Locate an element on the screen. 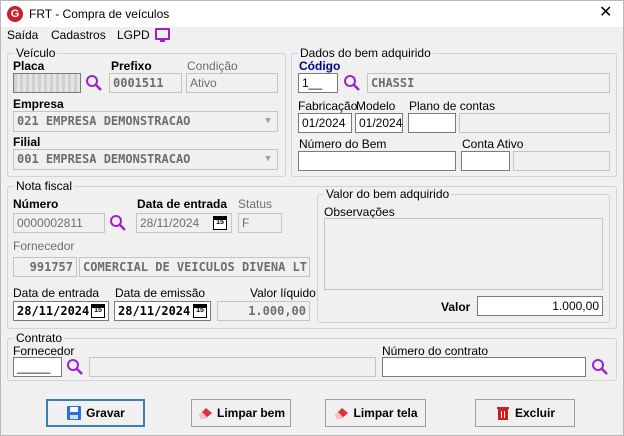  fabricacao-field: 01/2024 is located at coordinates (325, 123).